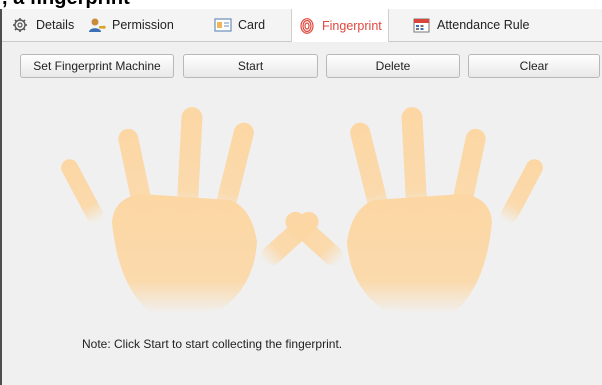 This screenshot has width=602, height=385. Describe the element at coordinates (55, 25) in the screenshot. I see `tab-details-label: Details` at that location.